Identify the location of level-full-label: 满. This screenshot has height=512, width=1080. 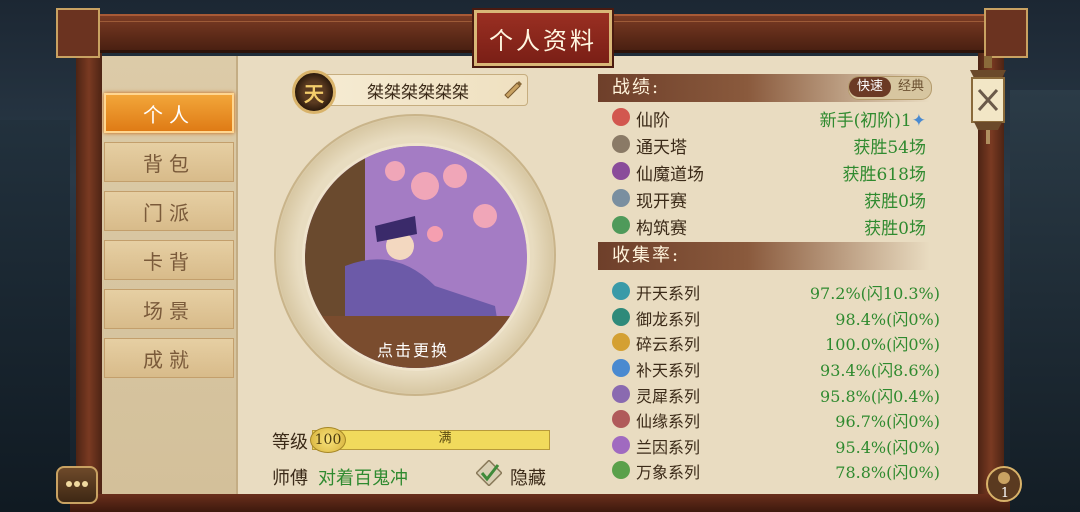
(445, 438).